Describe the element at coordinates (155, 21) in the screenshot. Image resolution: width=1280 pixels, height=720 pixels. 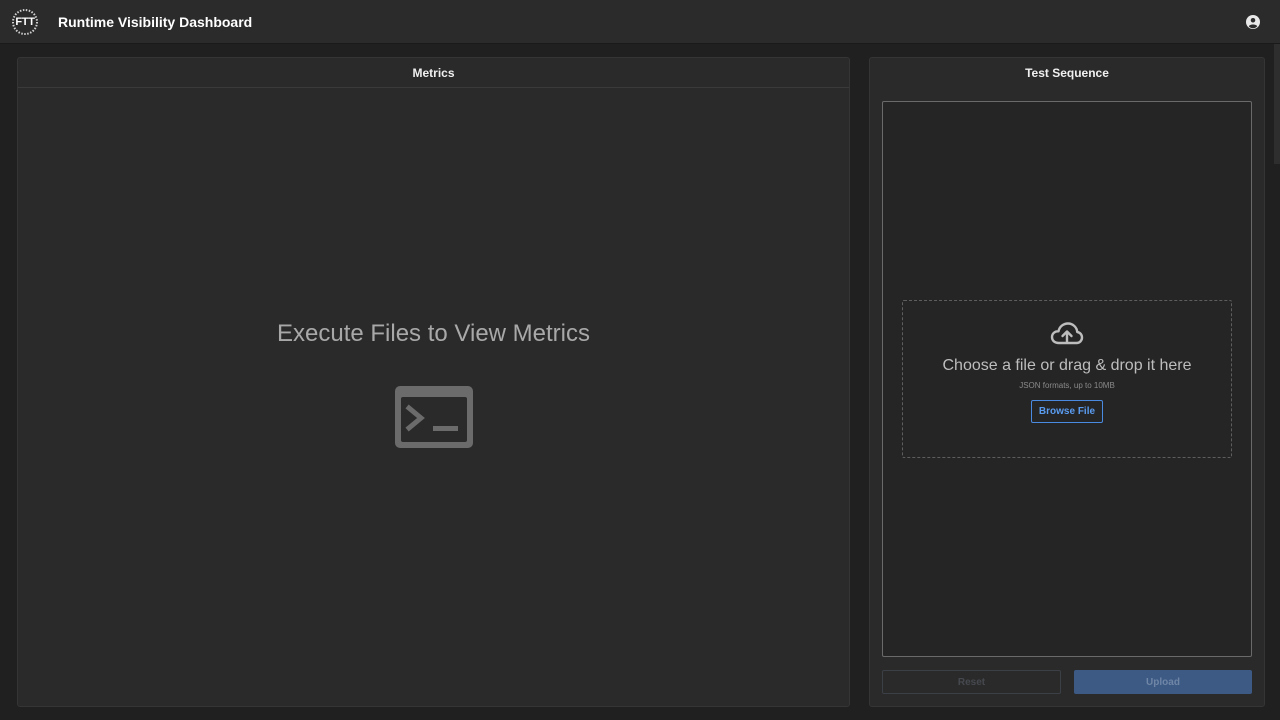
I see `app-title: Runtime Visibility Dashboard` at that location.